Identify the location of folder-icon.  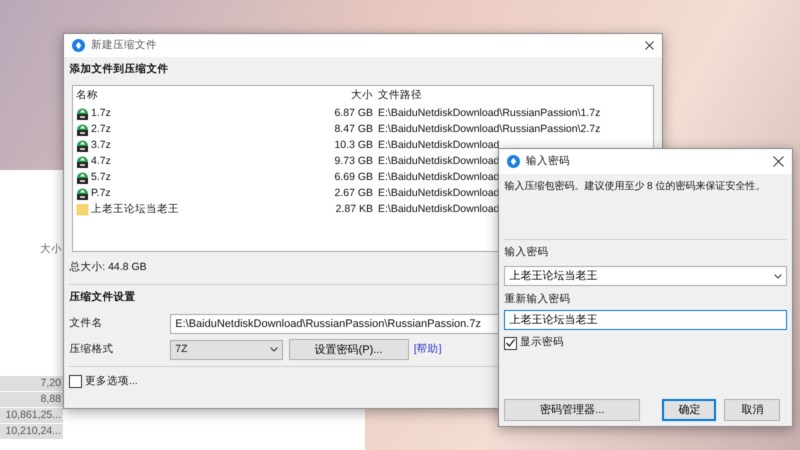
(82, 209).